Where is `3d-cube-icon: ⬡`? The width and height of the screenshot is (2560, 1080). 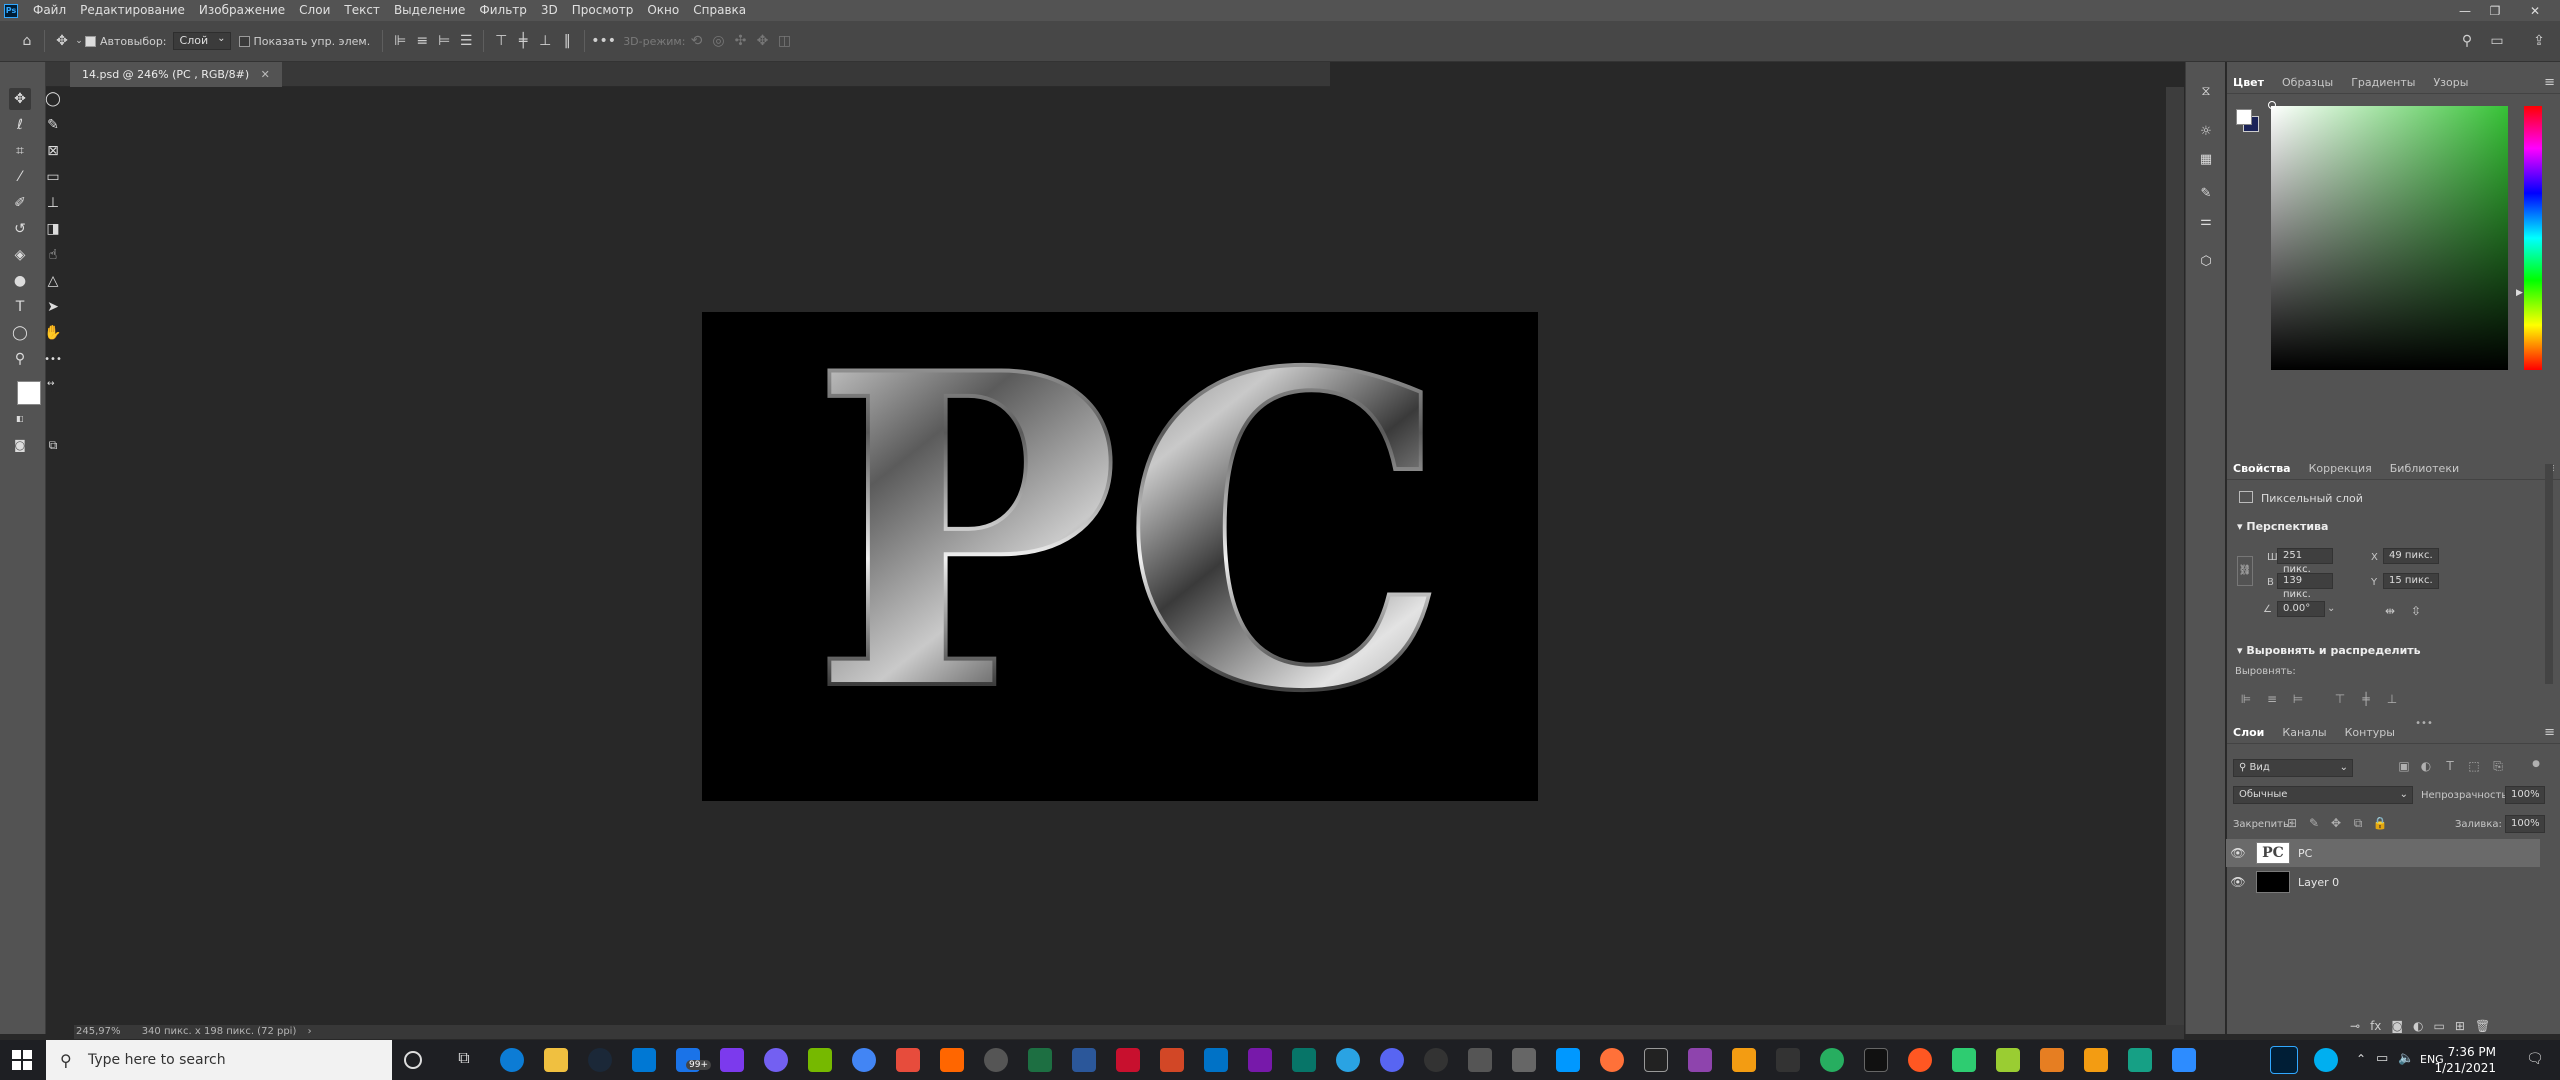 3d-cube-icon: ⬡ is located at coordinates (2206, 261).